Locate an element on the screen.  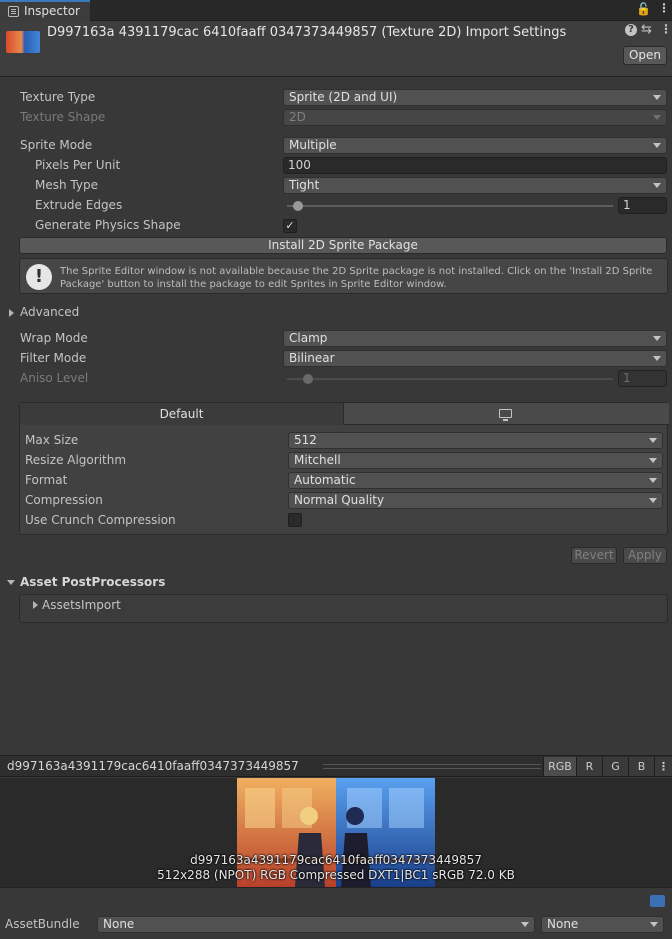
resize-algorithm-dropdown: Mitchell is located at coordinates (475, 460).